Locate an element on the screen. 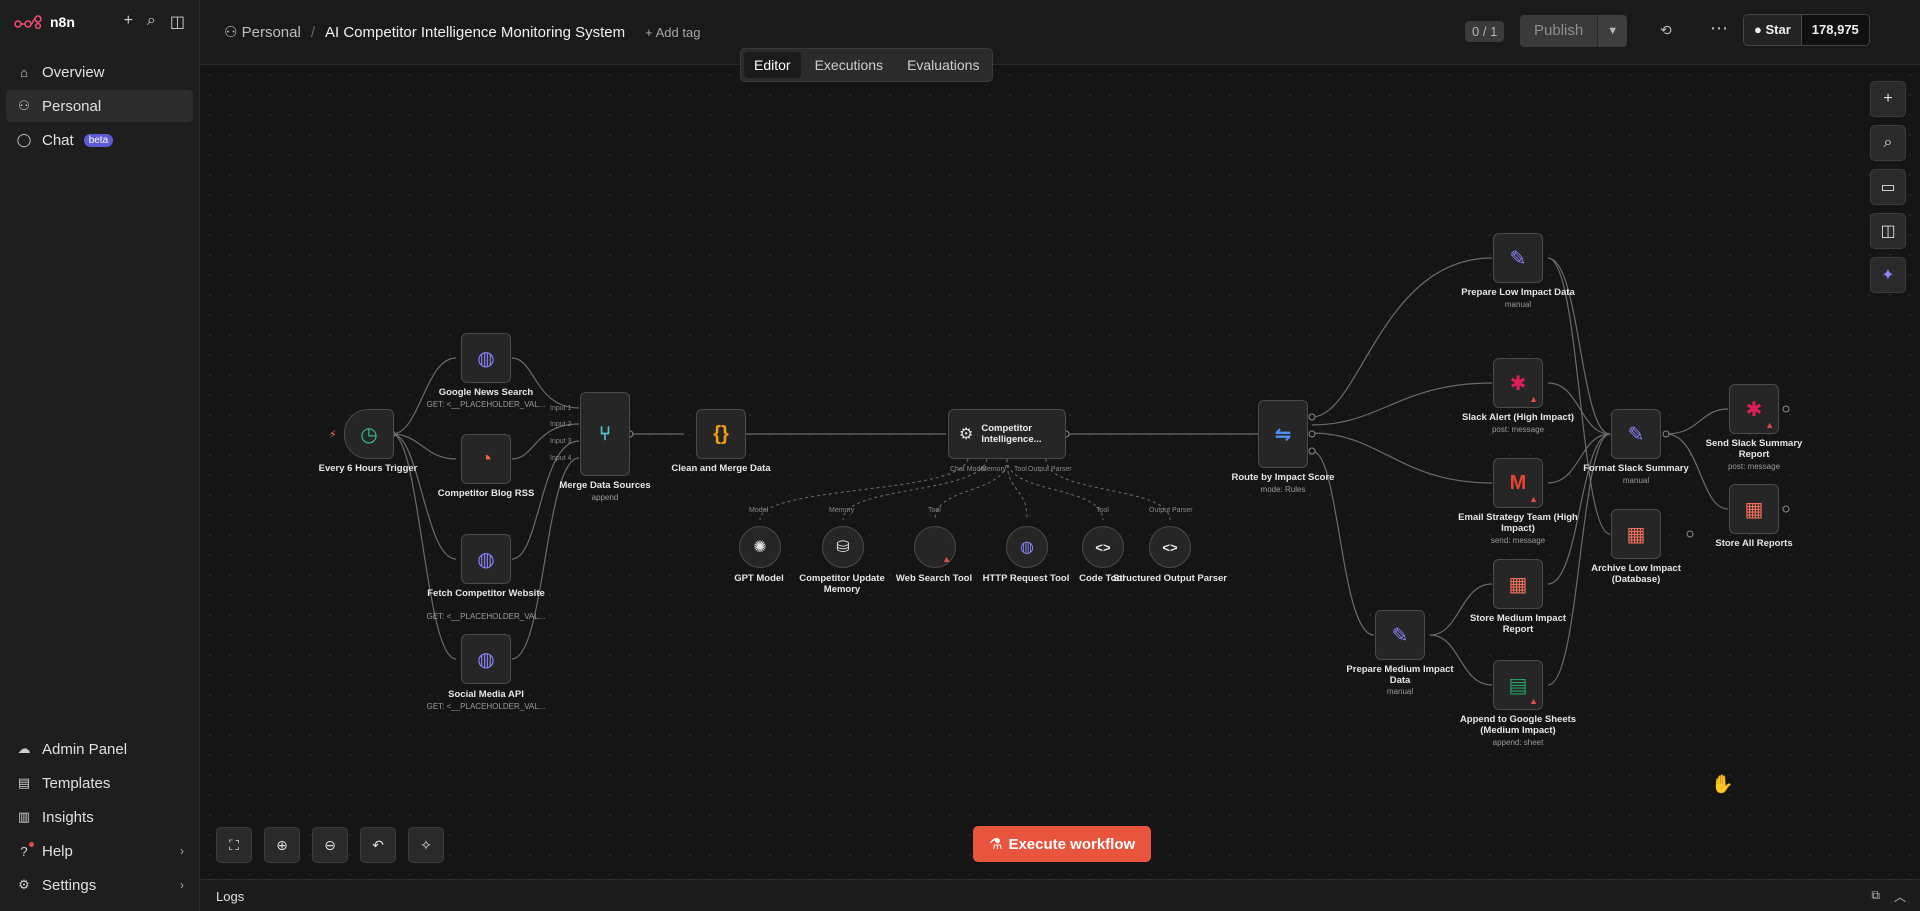 The width and height of the screenshot is (1920, 911). sheets-icon: ▤ is located at coordinates (1518, 685).